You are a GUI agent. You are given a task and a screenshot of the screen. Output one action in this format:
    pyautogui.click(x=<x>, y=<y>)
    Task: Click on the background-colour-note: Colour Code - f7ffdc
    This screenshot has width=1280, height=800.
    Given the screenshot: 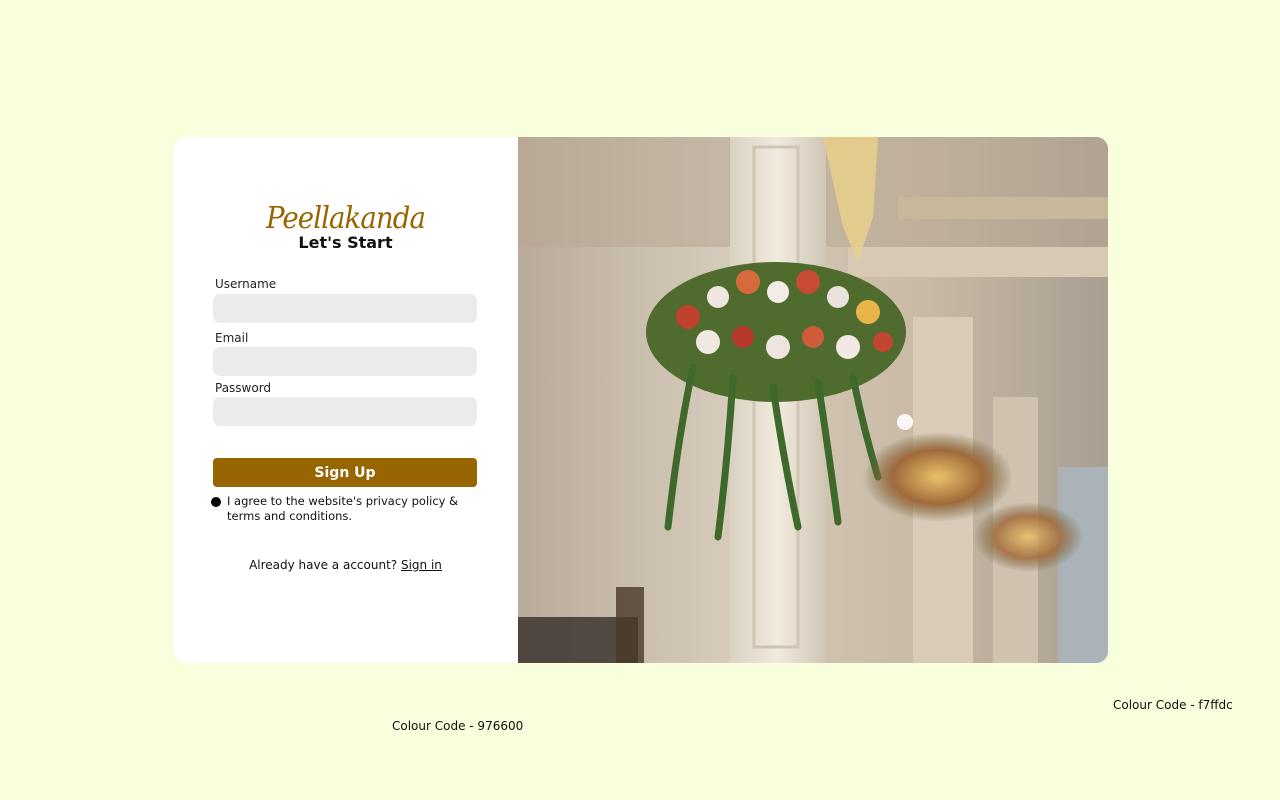 What is the action you would take?
    pyautogui.click(x=1173, y=705)
    